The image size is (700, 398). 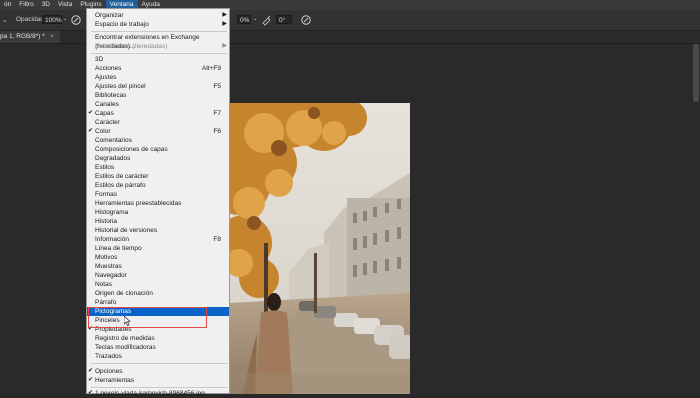 I want to click on pressure-size-icon, so click(x=306, y=20).